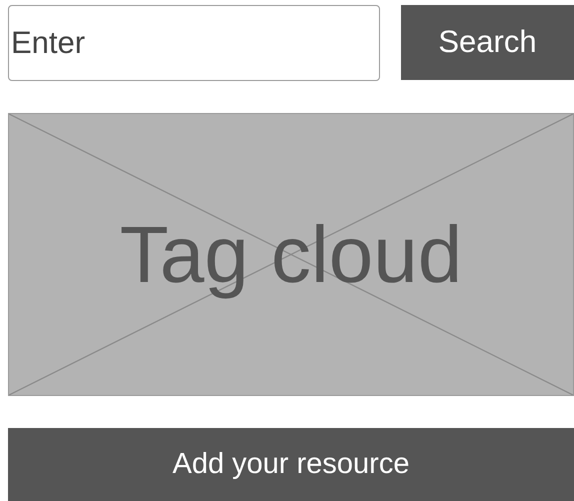 Image resolution: width=574 pixels, height=501 pixels. Describe the element at coordinates (487, 42) in the screenshot. I see `search-button: Search` at that location.